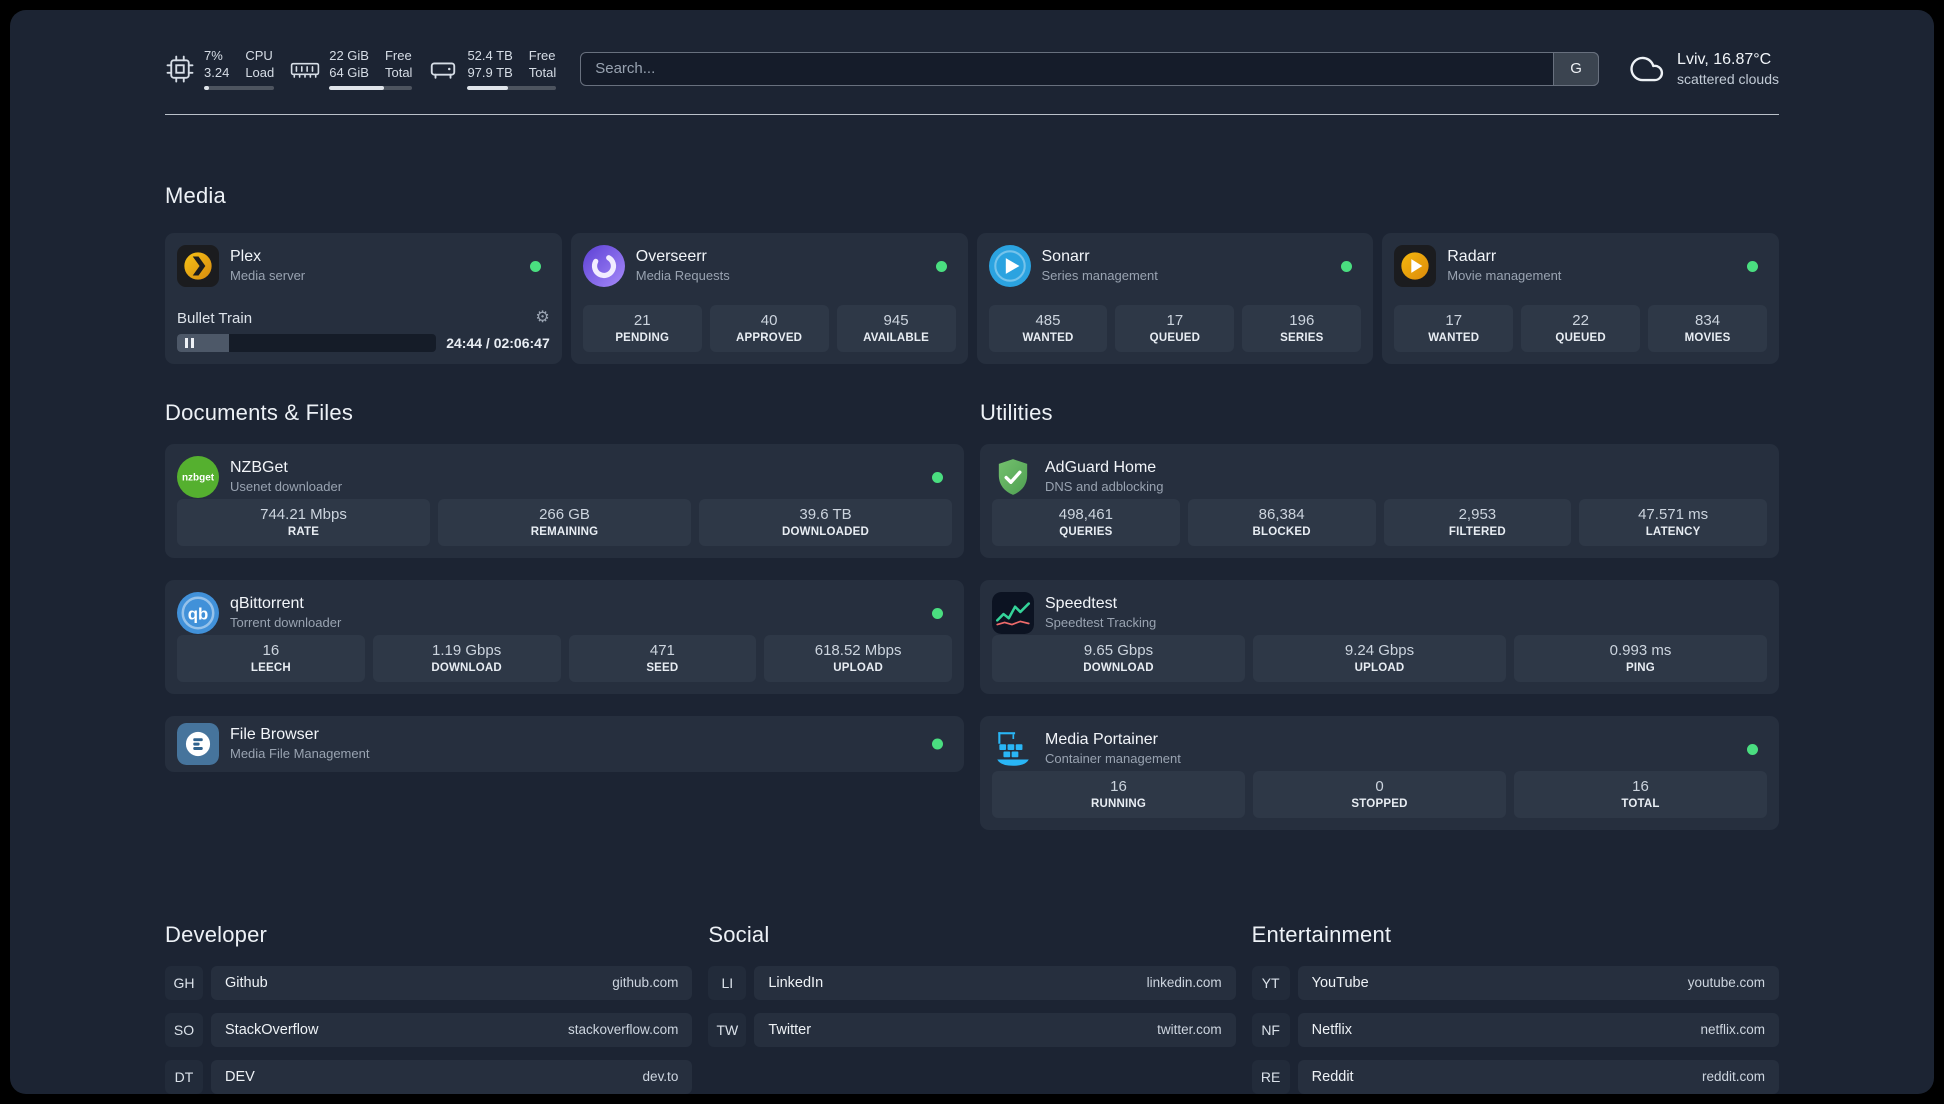 This screenshot has width=1944, height=1104. I want to click on disk-icon, so click(443, 69).